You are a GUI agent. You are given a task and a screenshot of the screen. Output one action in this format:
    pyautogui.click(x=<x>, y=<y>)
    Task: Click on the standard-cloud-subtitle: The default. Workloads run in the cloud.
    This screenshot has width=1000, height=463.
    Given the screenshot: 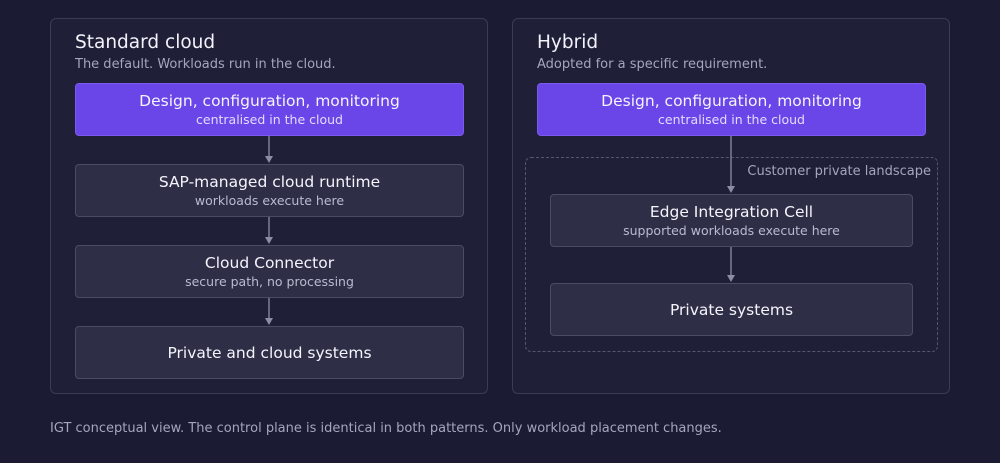 What is the action you would take?
    pyautogui.click(x=205, y=64)
    